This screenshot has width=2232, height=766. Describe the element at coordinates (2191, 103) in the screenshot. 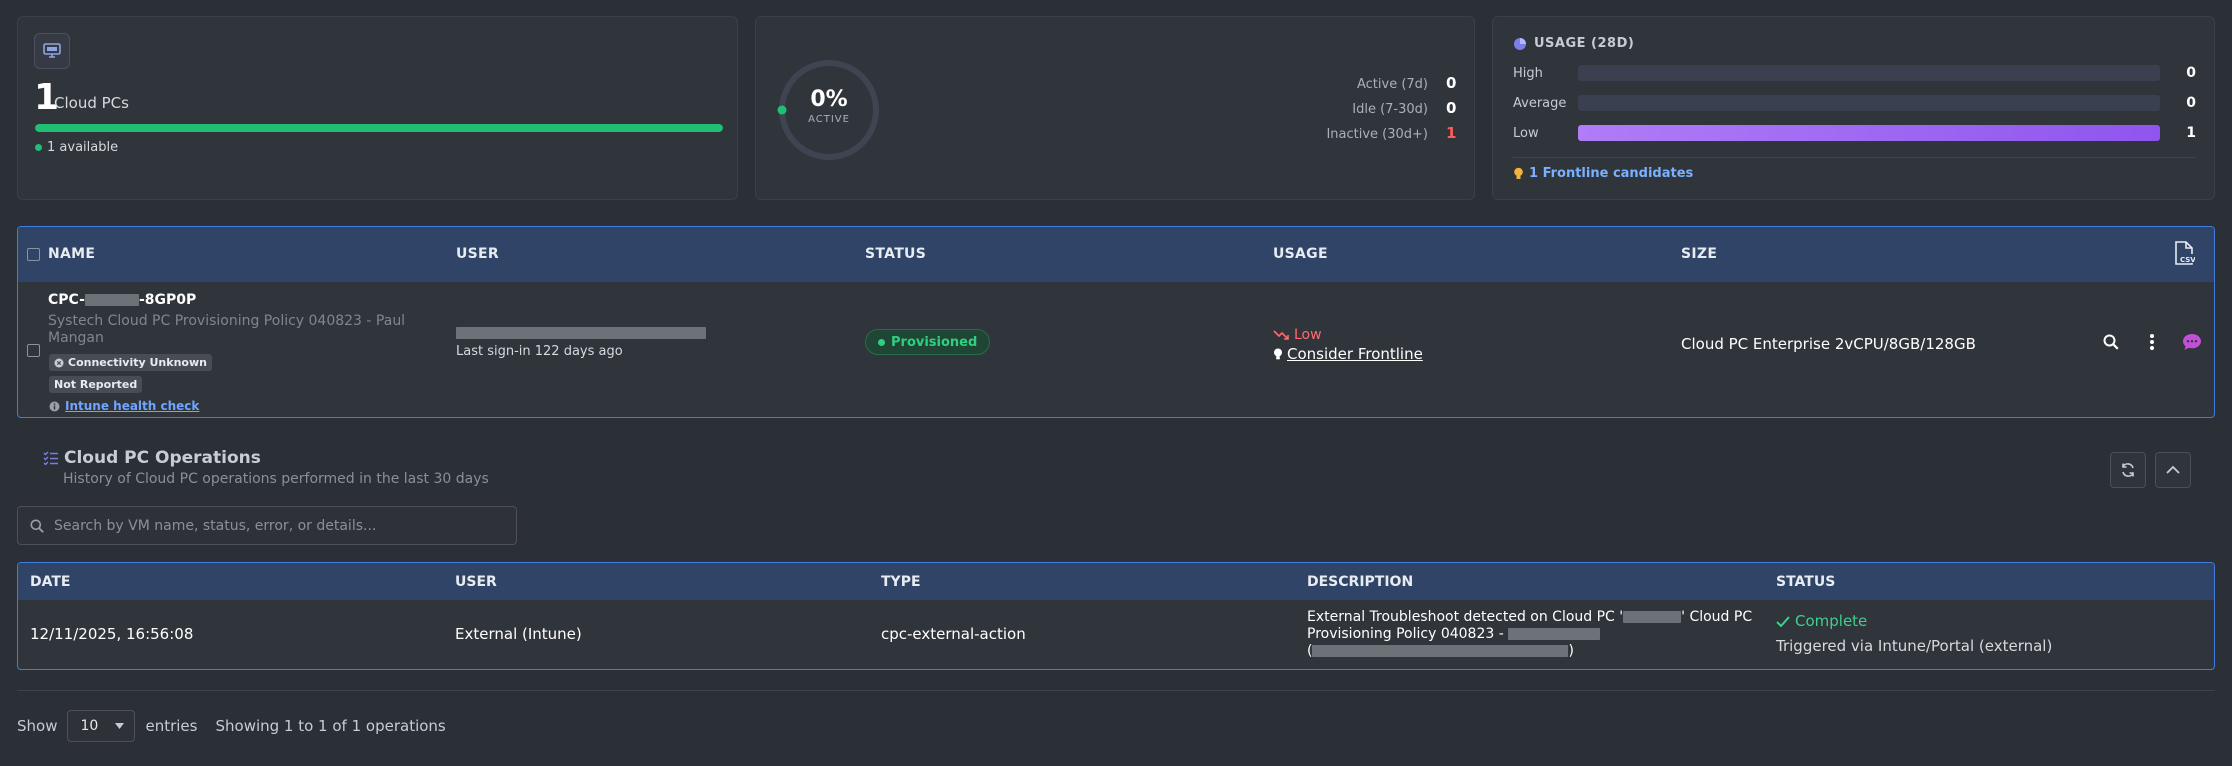

I see `usage-average-value: 0` at that location.